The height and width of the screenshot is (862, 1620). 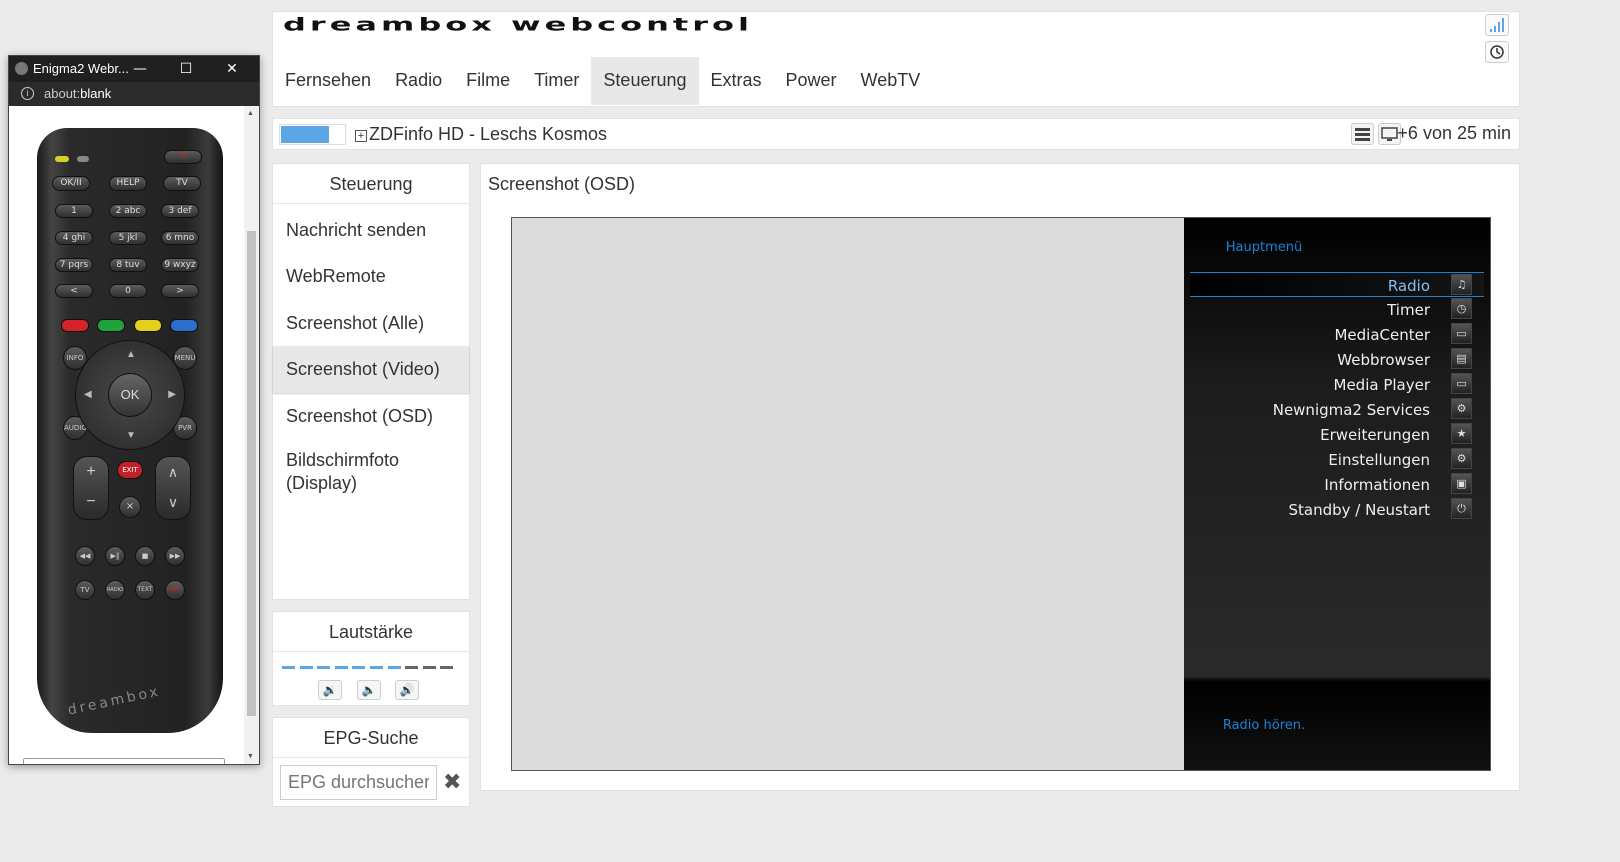 I want to click on volume-down-button: 🔉, so click(x=330, y=690).